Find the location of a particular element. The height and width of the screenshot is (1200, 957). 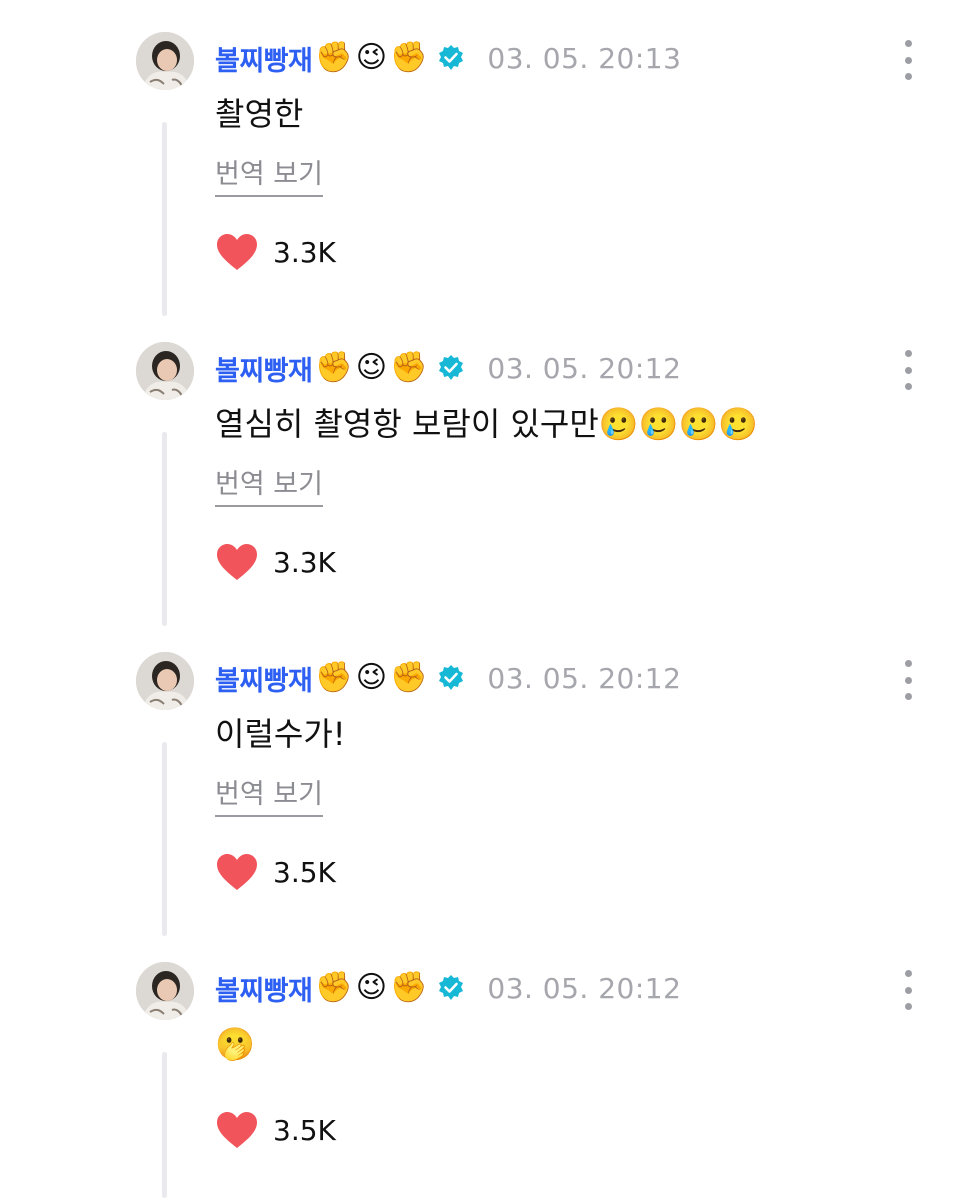

comment-text: 이럴수가! is located at coordinates (280, 734).